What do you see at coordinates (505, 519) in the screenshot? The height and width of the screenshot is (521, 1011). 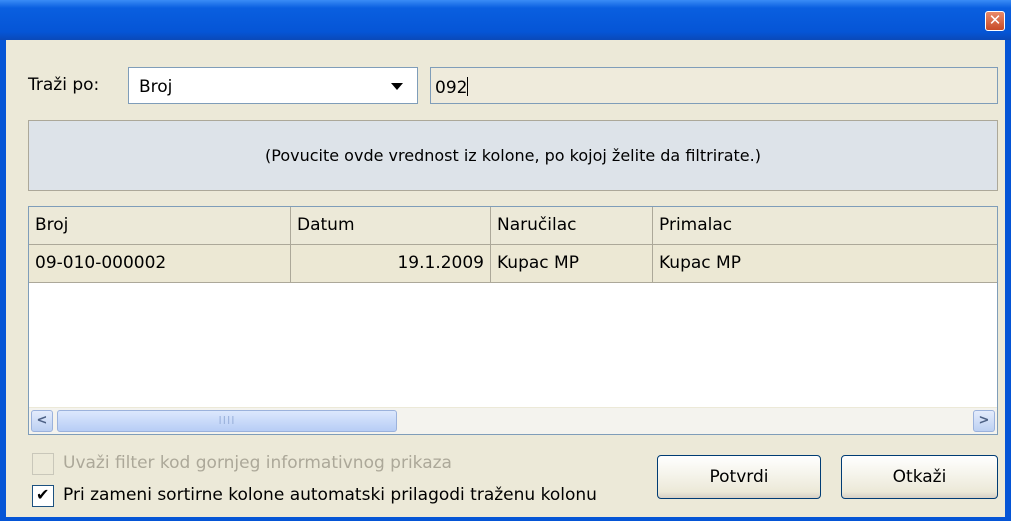 I see `window-frame-bottom` at bounding box center [505, 519].